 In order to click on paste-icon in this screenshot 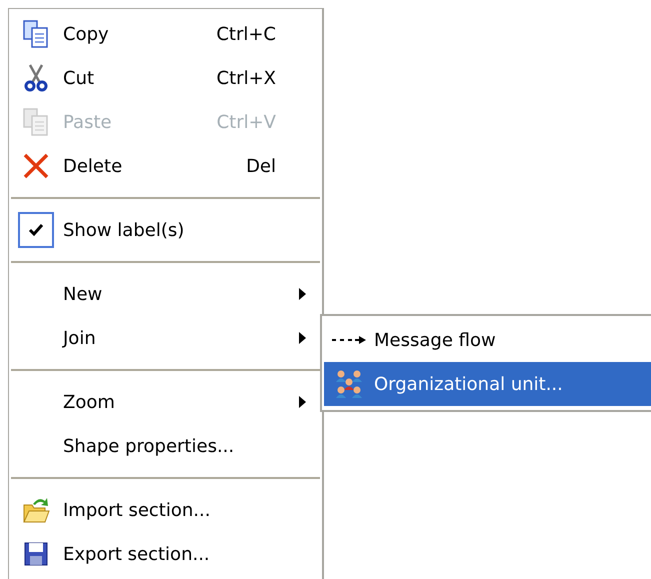, I will do `click(36, 122)`.